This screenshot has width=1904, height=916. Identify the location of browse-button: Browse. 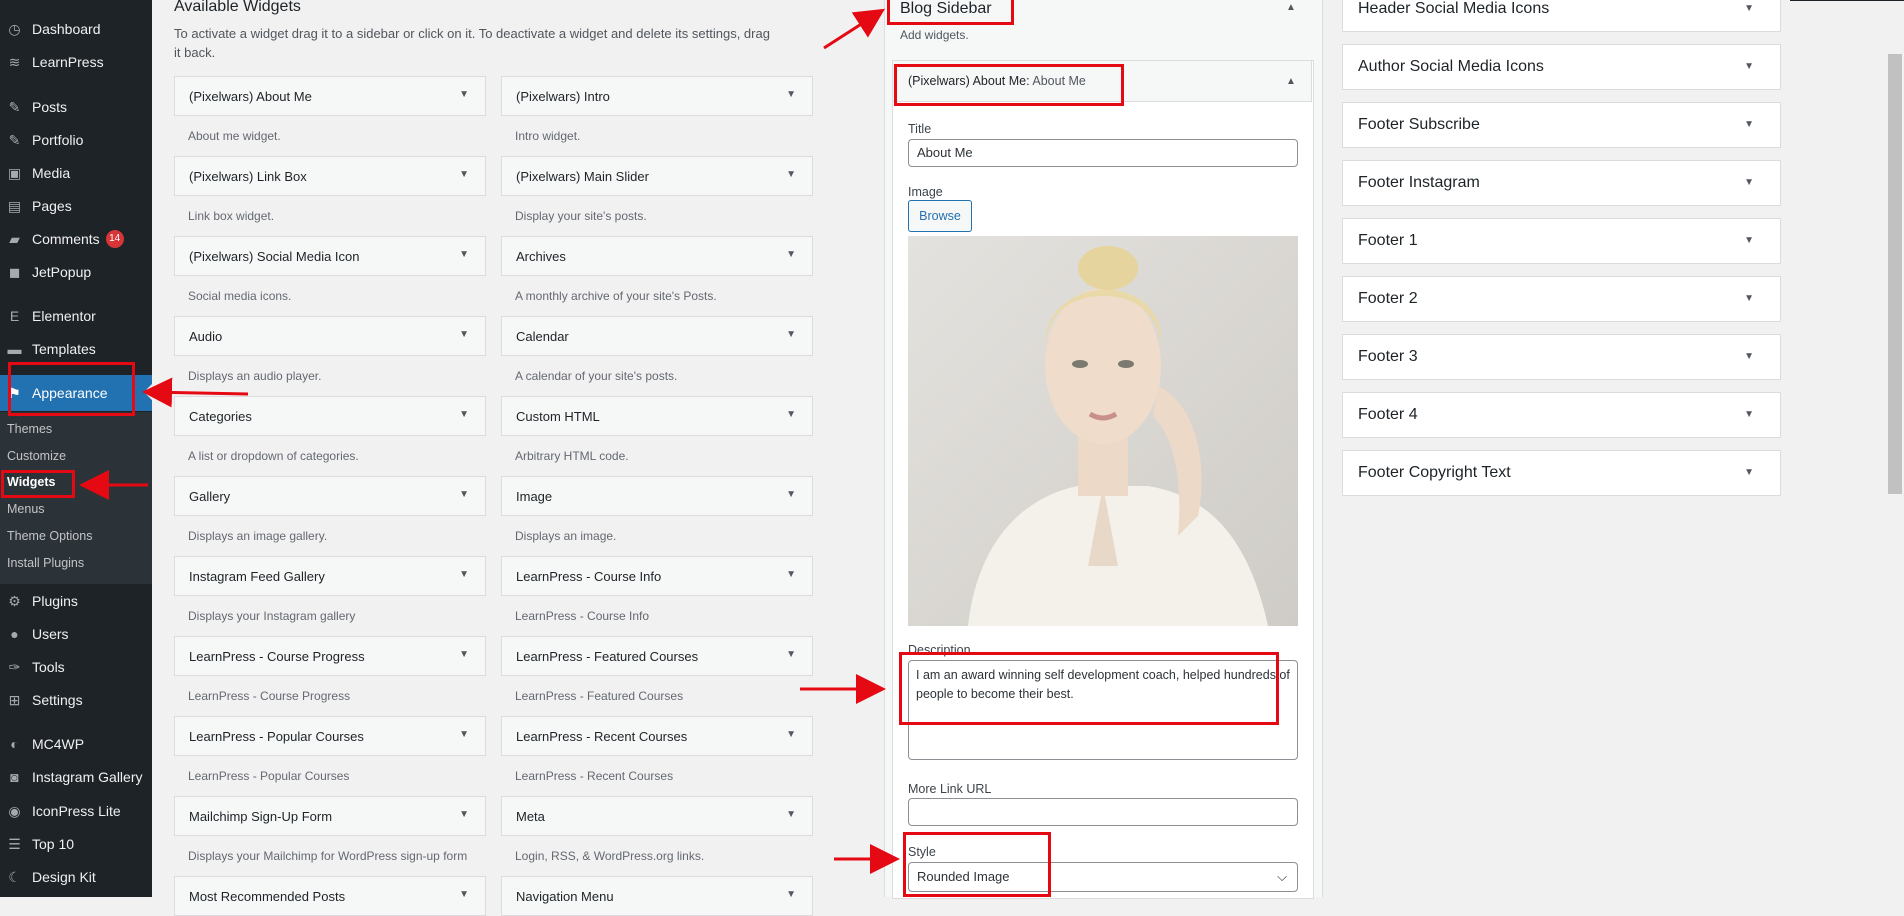
(940, 216).